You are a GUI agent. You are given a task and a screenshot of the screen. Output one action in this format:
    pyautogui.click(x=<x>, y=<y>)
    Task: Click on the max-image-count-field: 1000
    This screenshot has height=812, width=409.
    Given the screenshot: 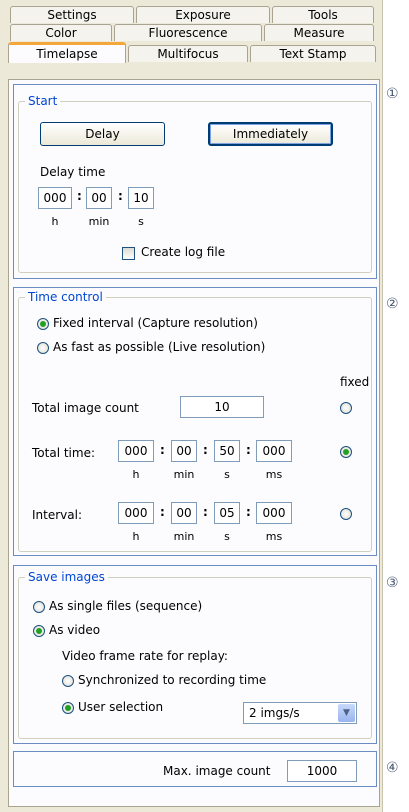 What is the action you would take?
    pyautogui.click(x=322, y=771)
    